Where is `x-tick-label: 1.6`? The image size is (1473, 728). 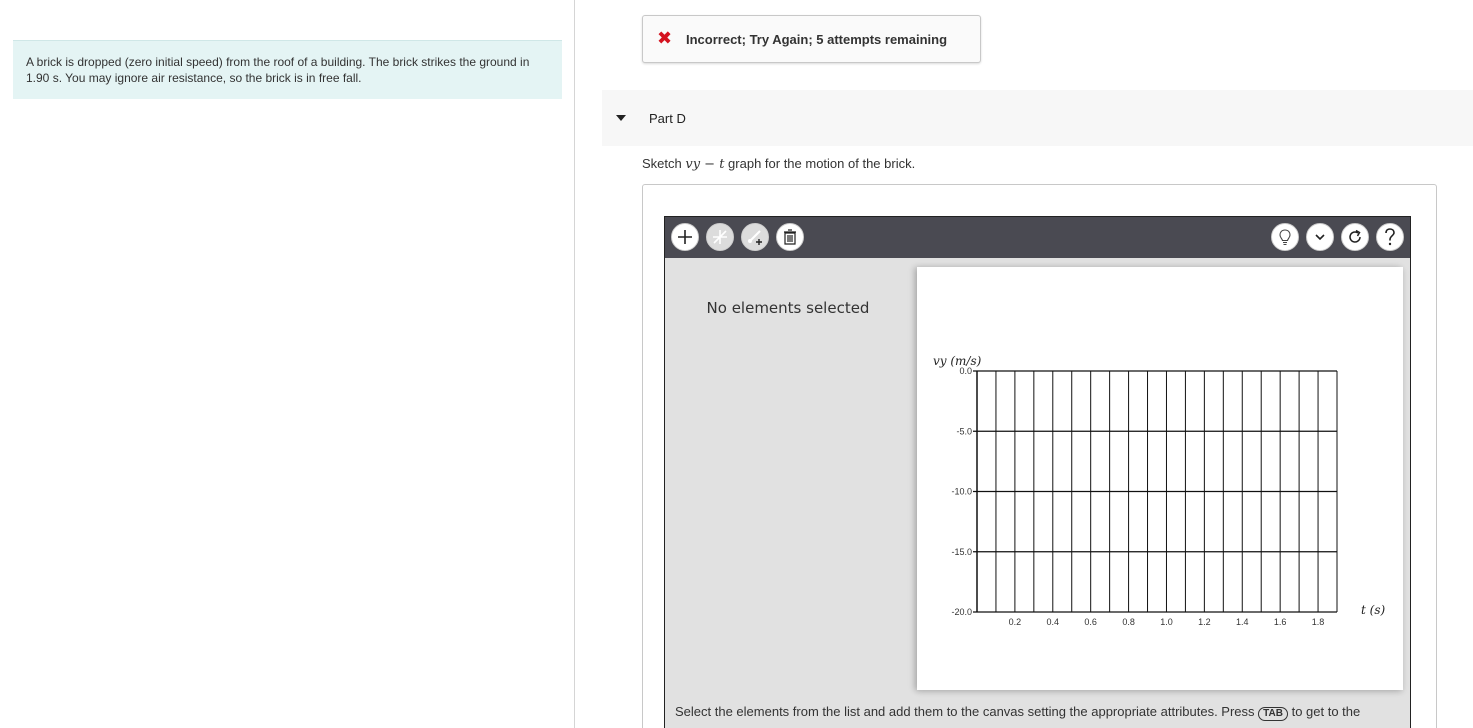
x-tick-label: 1.6 is located at coordinates (1280, 622).